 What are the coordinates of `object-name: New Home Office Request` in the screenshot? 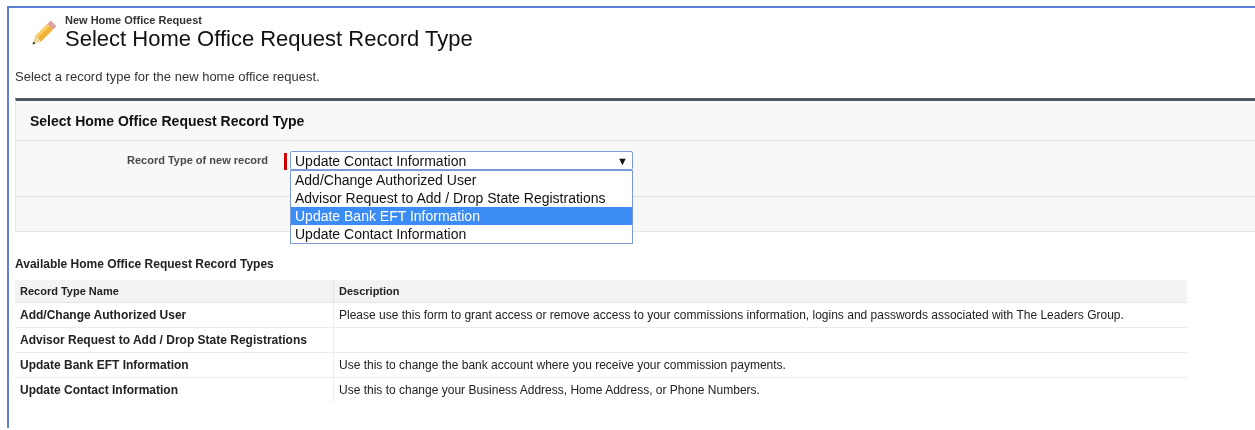 It's located at (134, 20).